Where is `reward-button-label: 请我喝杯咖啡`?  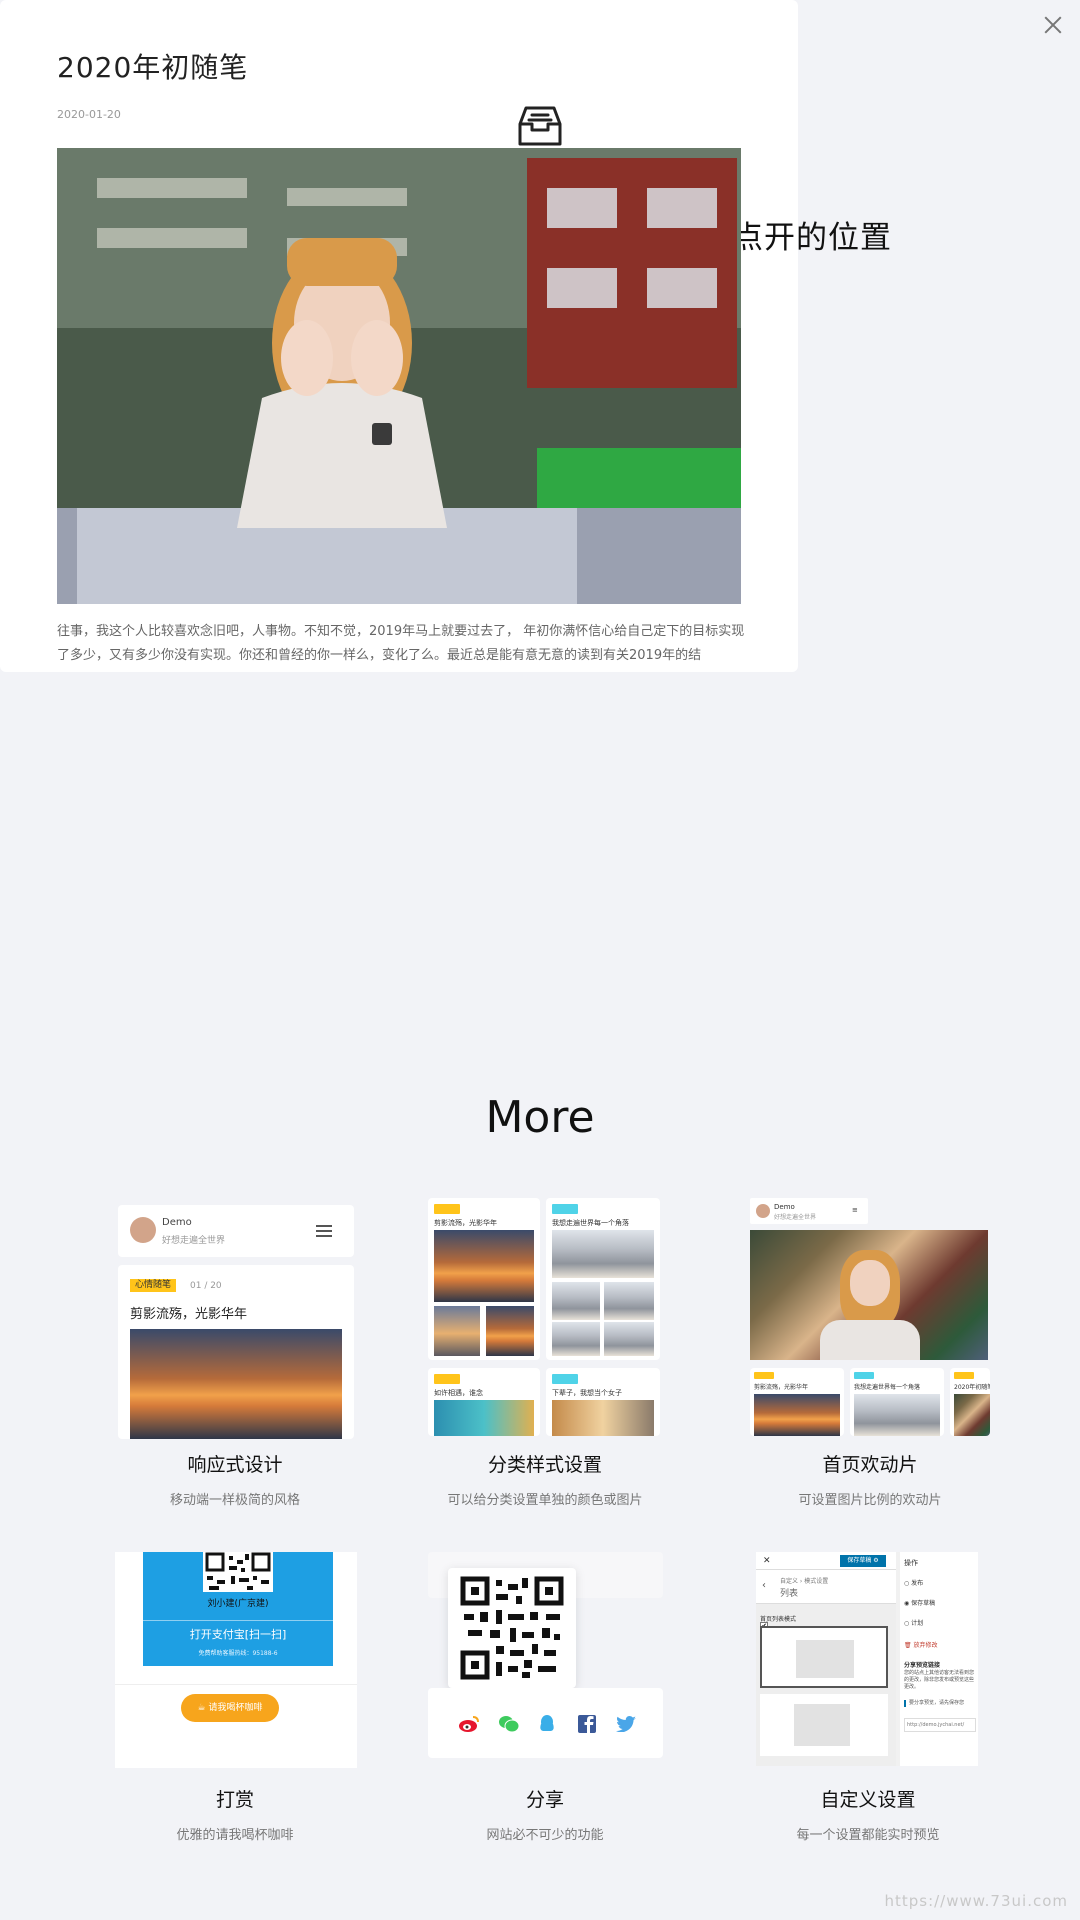 reward-button-label: 请我喝杯咖啡 is located at coordinates (235, 1708).